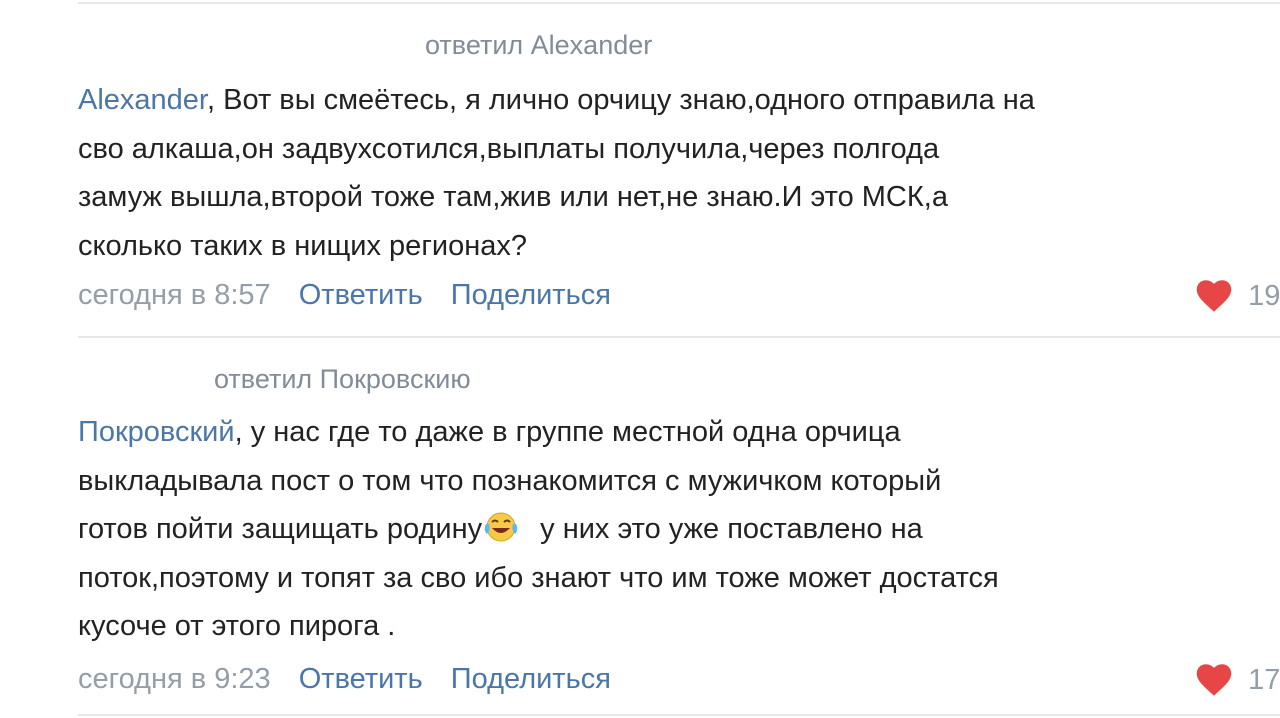 This screenshot has width=1280, height=718. I want to click on comment-line-text: готов пойти защищать родину, so click(280, 529).